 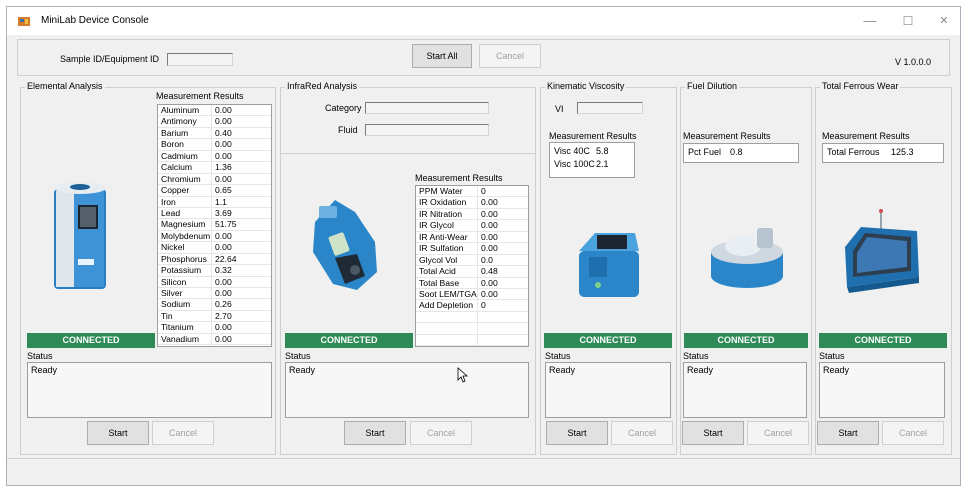 I want to click on result-row: Molybdenum 0.00, so click(x=214, y=236).